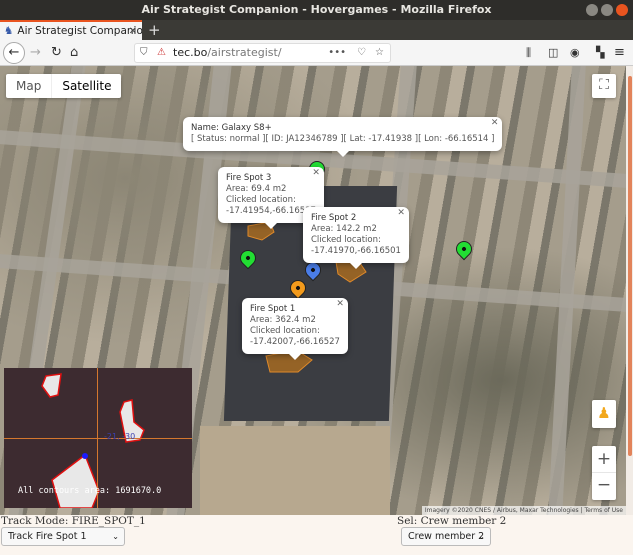  Describe the element at coordinates (56, 53) in the screenshot. I see `reload-button: ↻` at that location.